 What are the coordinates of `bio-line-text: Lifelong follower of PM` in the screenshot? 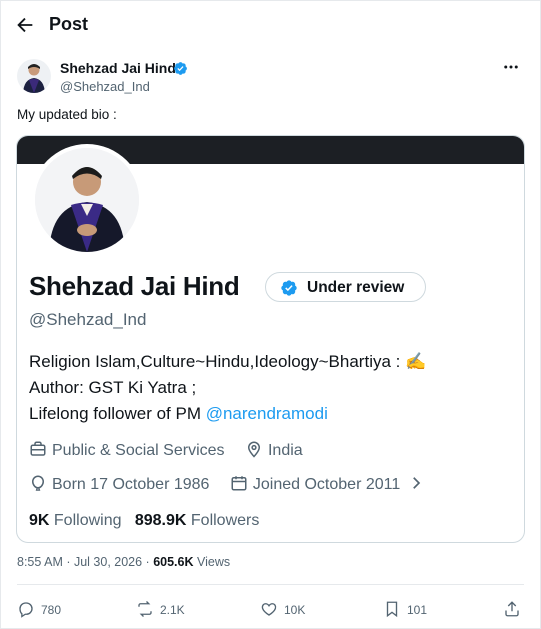 It's located at (117, 413).